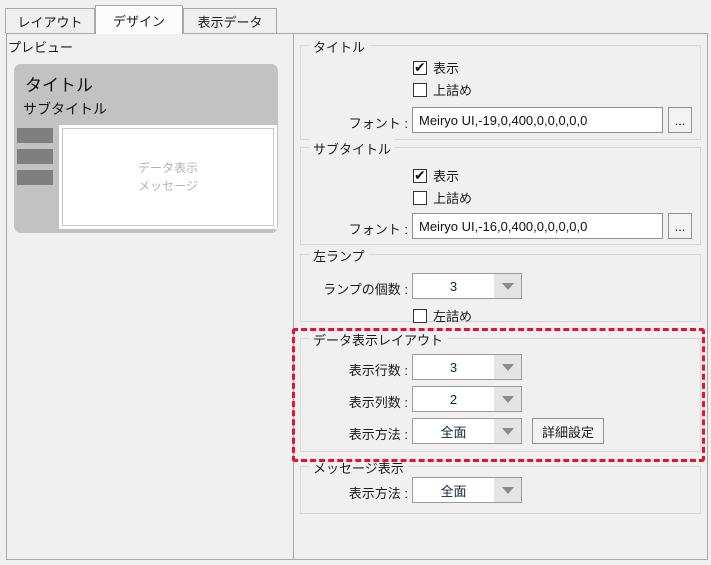  I want to click on group-data-layout-legend: データ表示レイアウト, so click(378, 339).